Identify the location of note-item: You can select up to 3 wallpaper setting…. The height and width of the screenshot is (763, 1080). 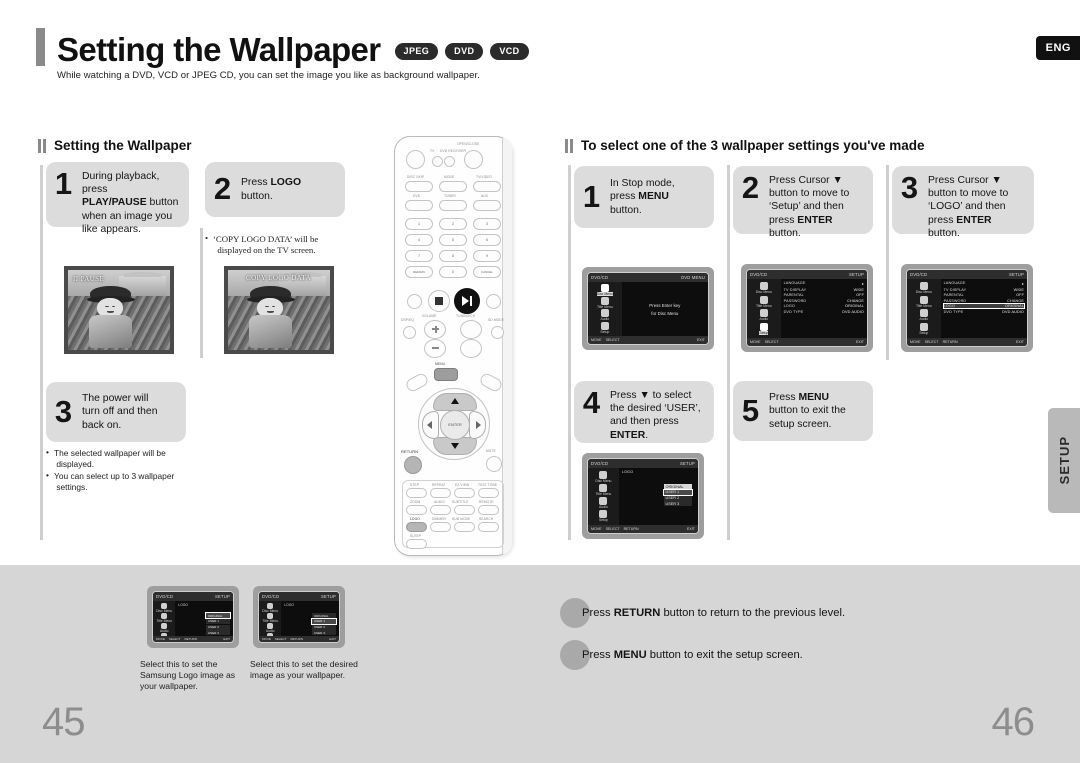
(121, 481).